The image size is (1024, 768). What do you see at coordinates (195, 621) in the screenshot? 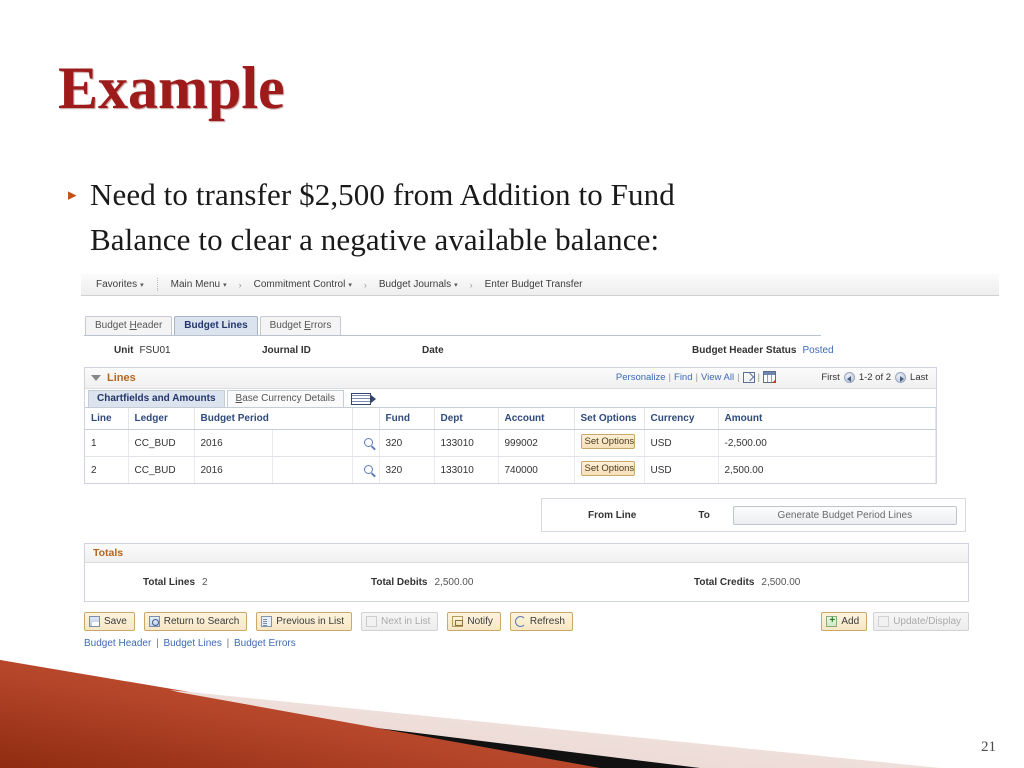
I see `return-to-search-button: Return to Search` at bounding box center [195, 621].